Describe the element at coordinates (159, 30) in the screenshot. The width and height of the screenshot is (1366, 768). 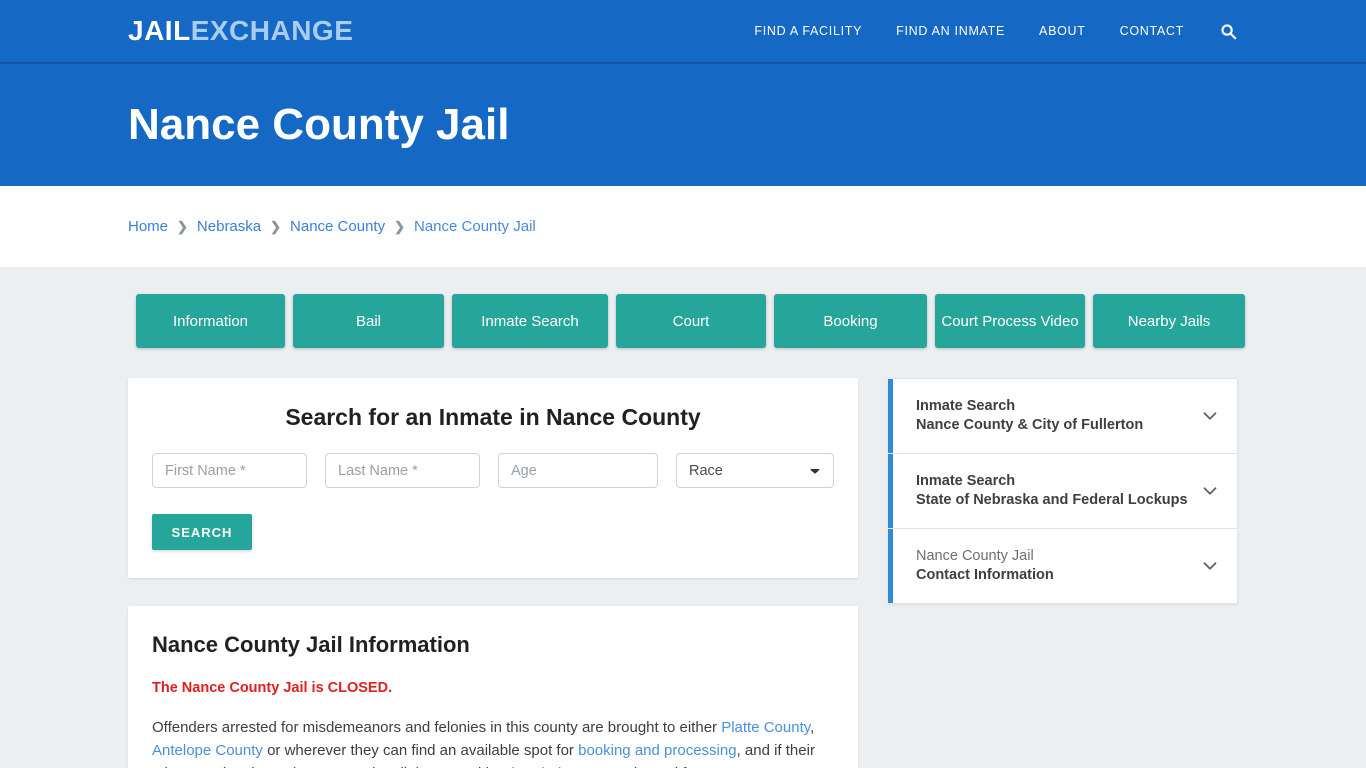
I see `logo-text-primary: JAIL` at that location.